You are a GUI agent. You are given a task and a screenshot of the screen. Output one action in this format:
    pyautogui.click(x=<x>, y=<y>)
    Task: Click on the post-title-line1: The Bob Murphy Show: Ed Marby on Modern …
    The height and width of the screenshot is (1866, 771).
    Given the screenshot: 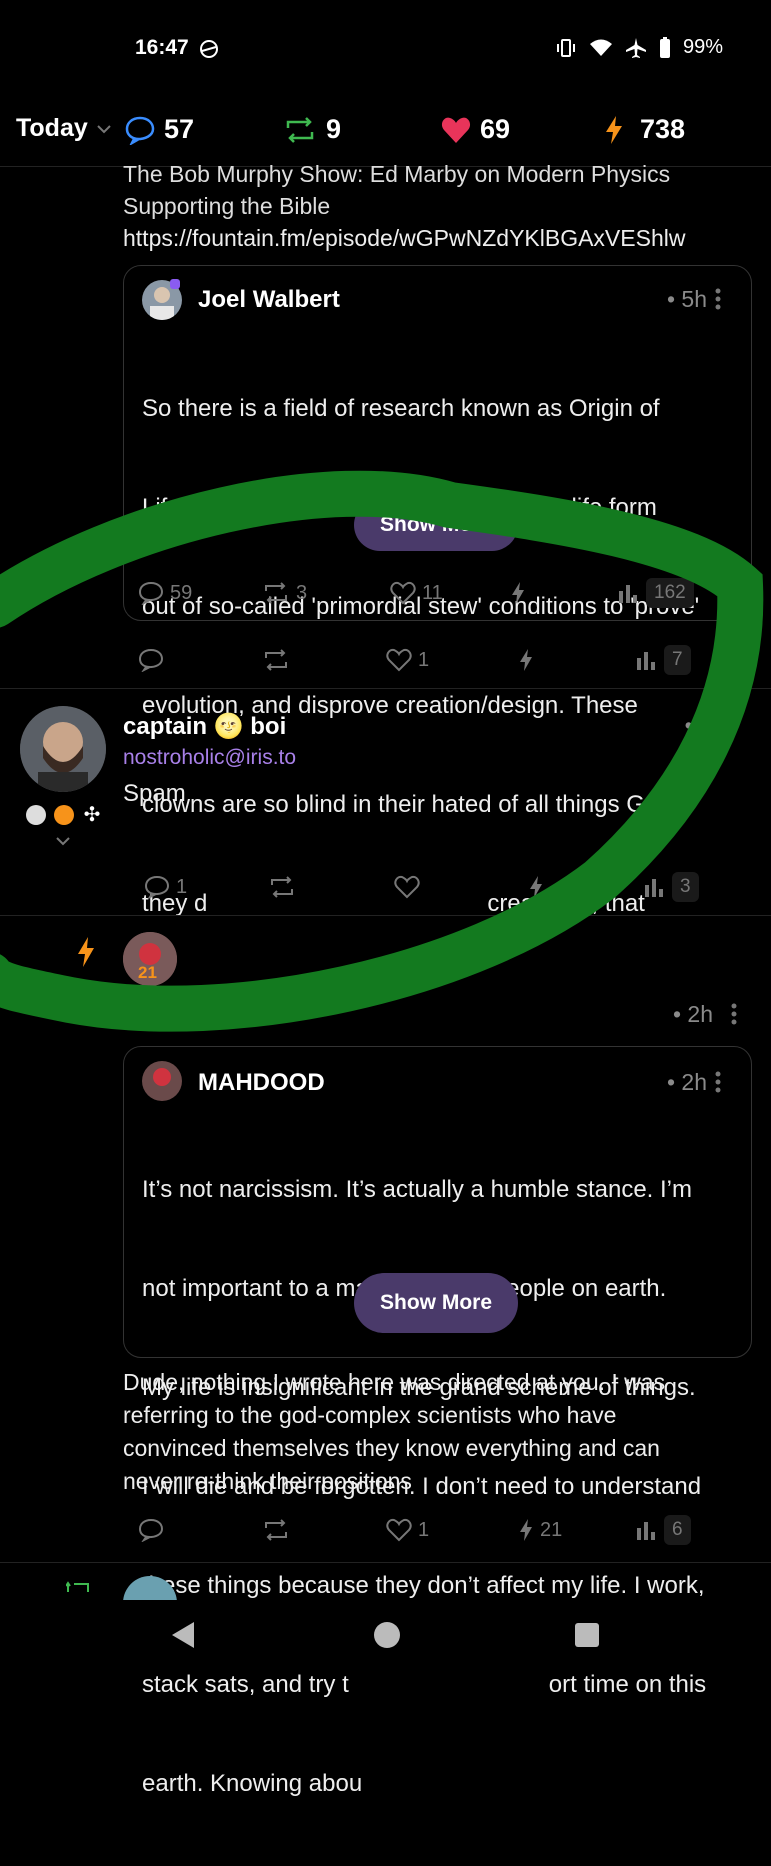 What is the action you would take?
    pyautogui.click(x=397, y=174)
    